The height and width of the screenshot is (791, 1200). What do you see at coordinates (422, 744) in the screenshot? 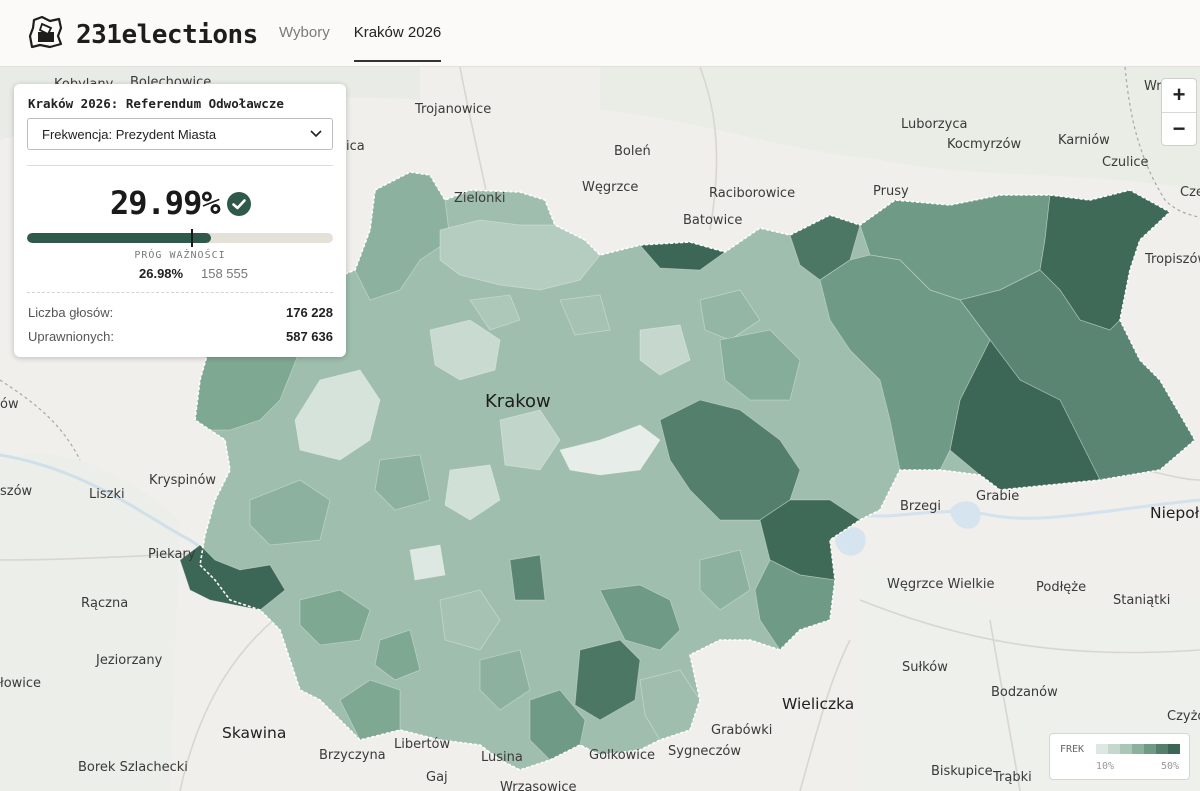
I see `place-label: Libertów` at bounding box center [422, 744].